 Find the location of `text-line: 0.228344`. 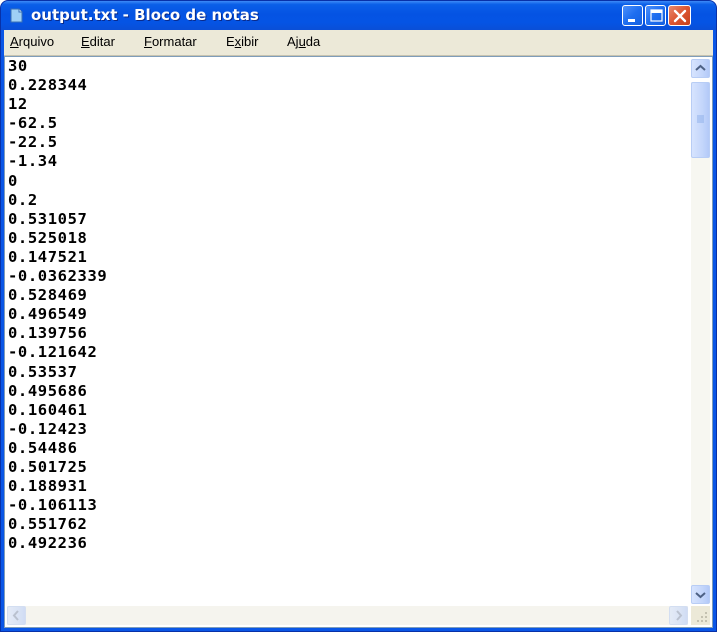

text-line: 0.228344 is located at coordinates (48, 85).